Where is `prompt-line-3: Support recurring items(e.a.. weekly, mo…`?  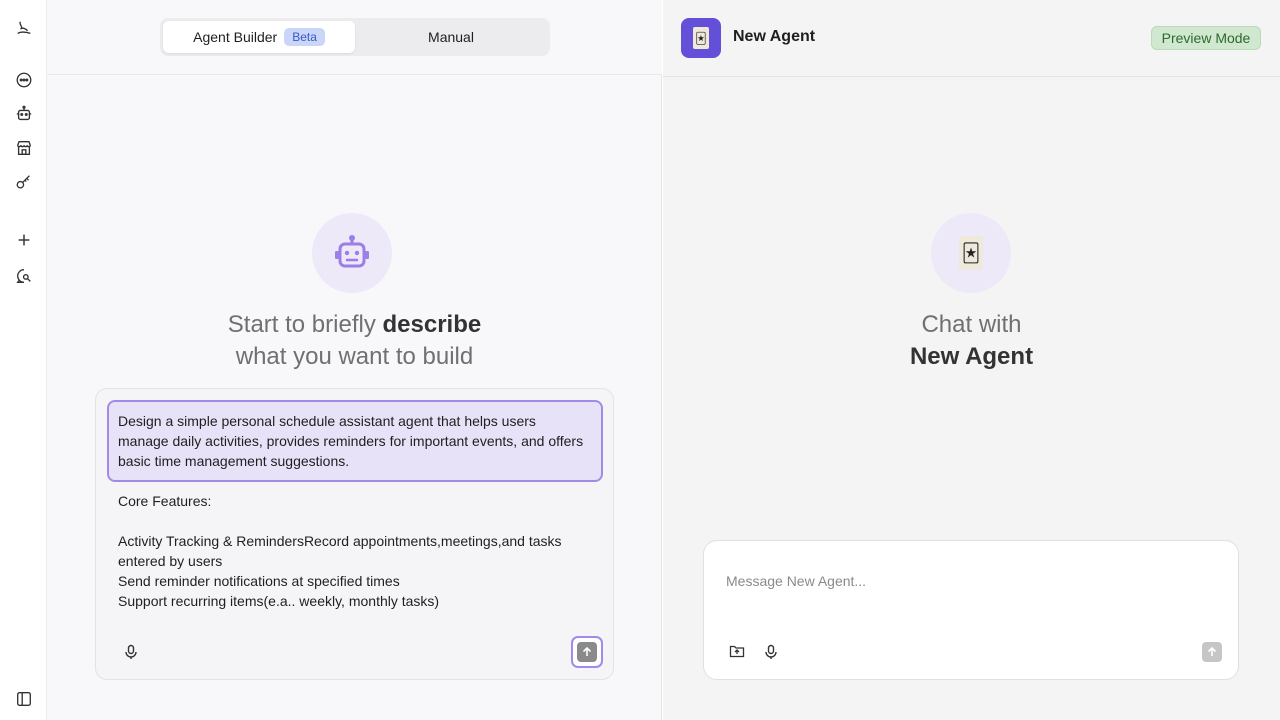 prompt-line-3: Support recurring items(e.a.. weekly, mo… is located at coordinates (279, 601).